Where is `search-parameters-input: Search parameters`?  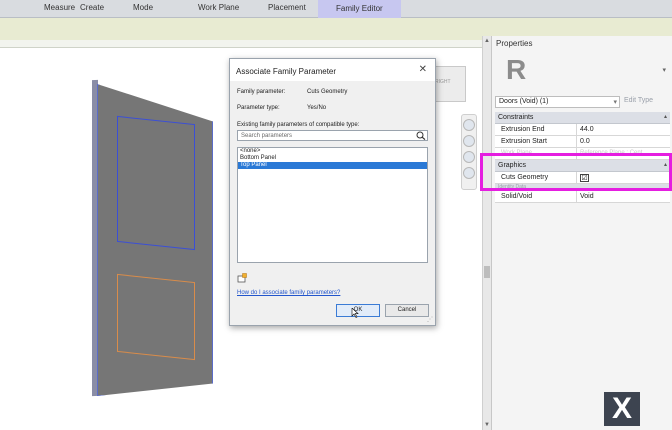
search-parameters-input: Search parameters is located at coordinates (332, 135).